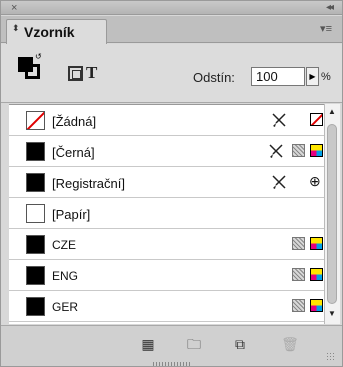  What do you see at coordinates (332, 314) in the screenshot?
I see `scroll-down-icon: ▼` at bounding box center [332, 314].